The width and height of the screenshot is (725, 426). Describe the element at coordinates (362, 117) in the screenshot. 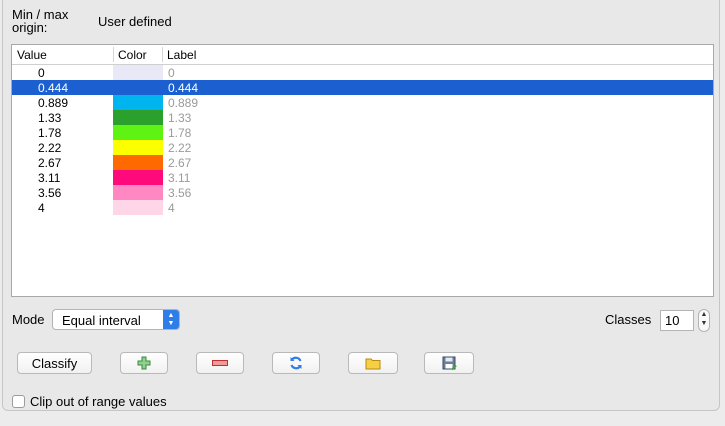

I see `table-row: 1.33 1.33` at that location.